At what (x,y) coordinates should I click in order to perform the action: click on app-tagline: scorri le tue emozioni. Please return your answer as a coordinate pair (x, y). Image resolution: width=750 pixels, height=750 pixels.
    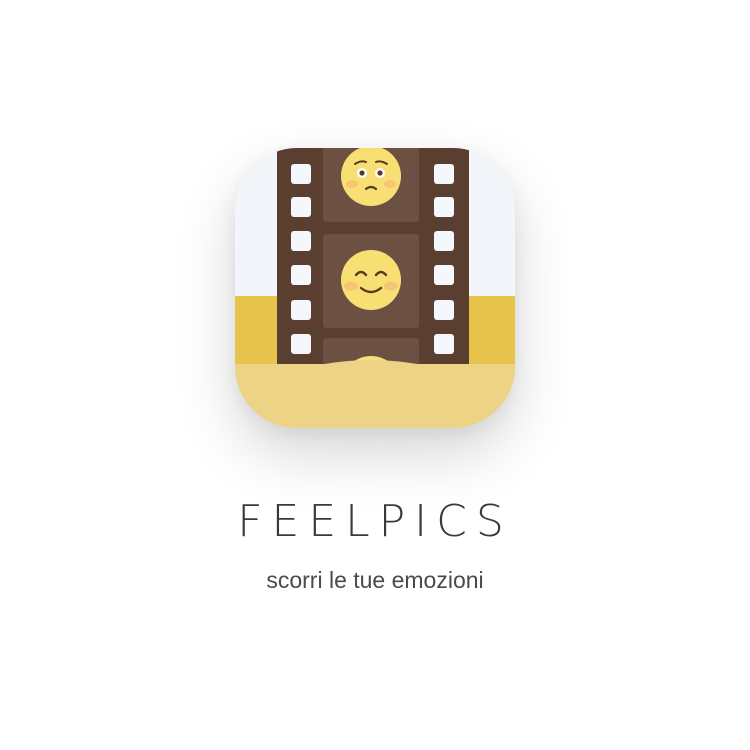
    Looking at the image, I should click on (375, 580).